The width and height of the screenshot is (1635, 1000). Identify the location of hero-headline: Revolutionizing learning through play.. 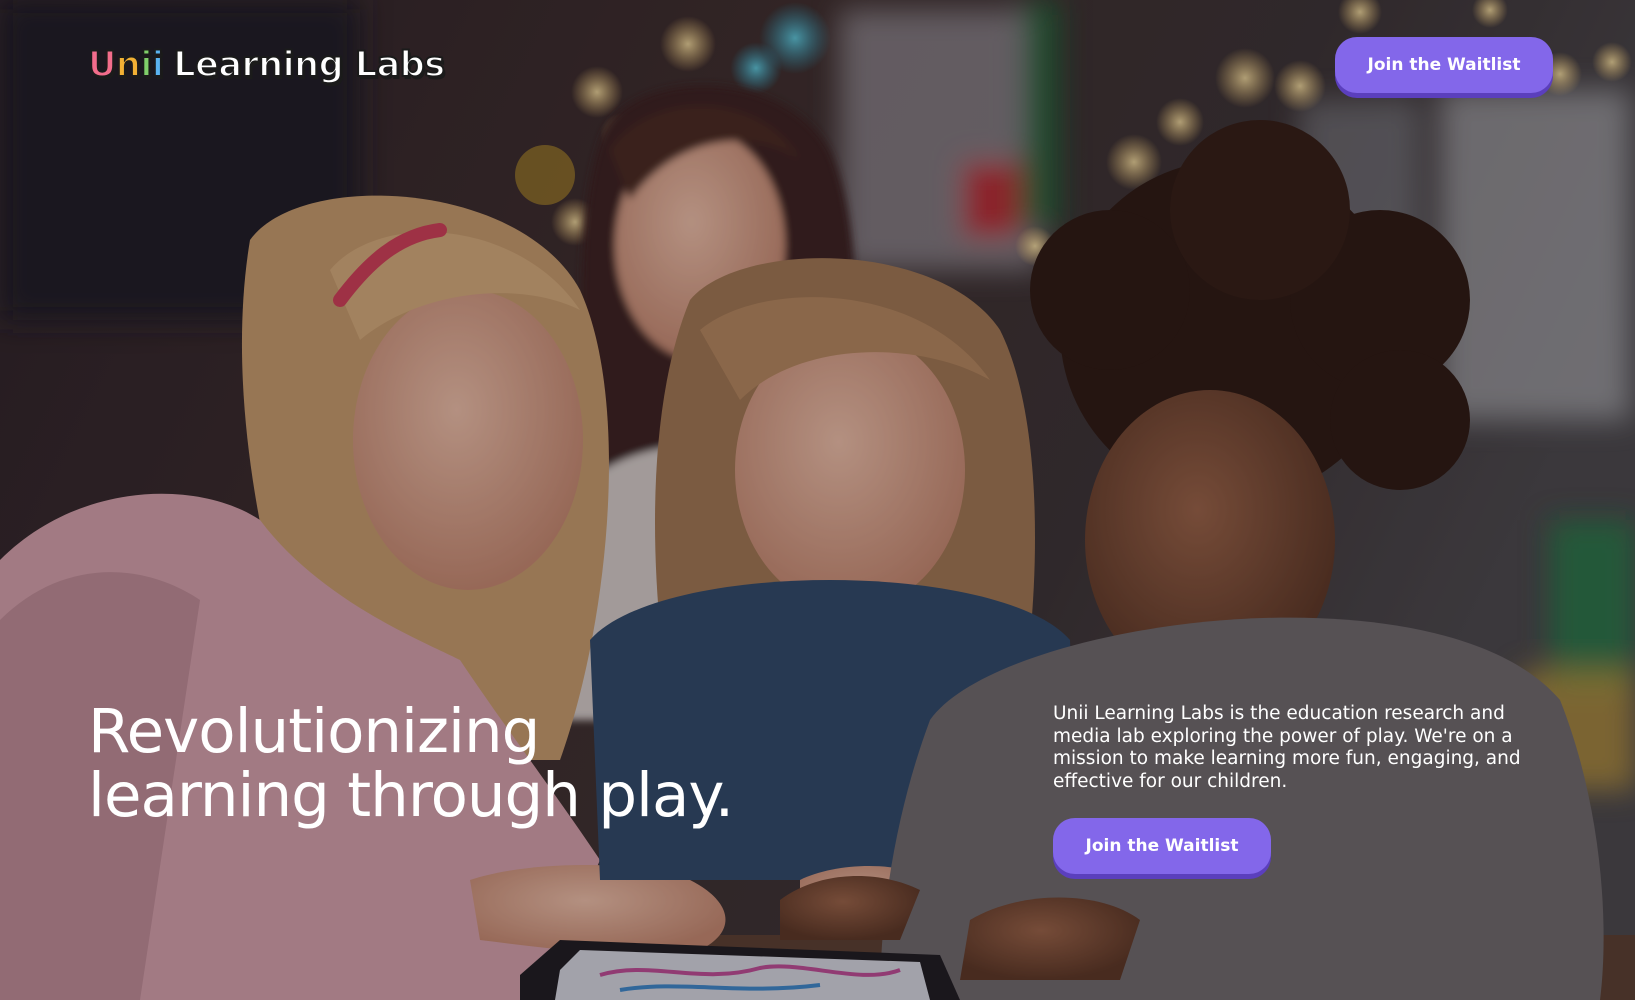
(448, 764).